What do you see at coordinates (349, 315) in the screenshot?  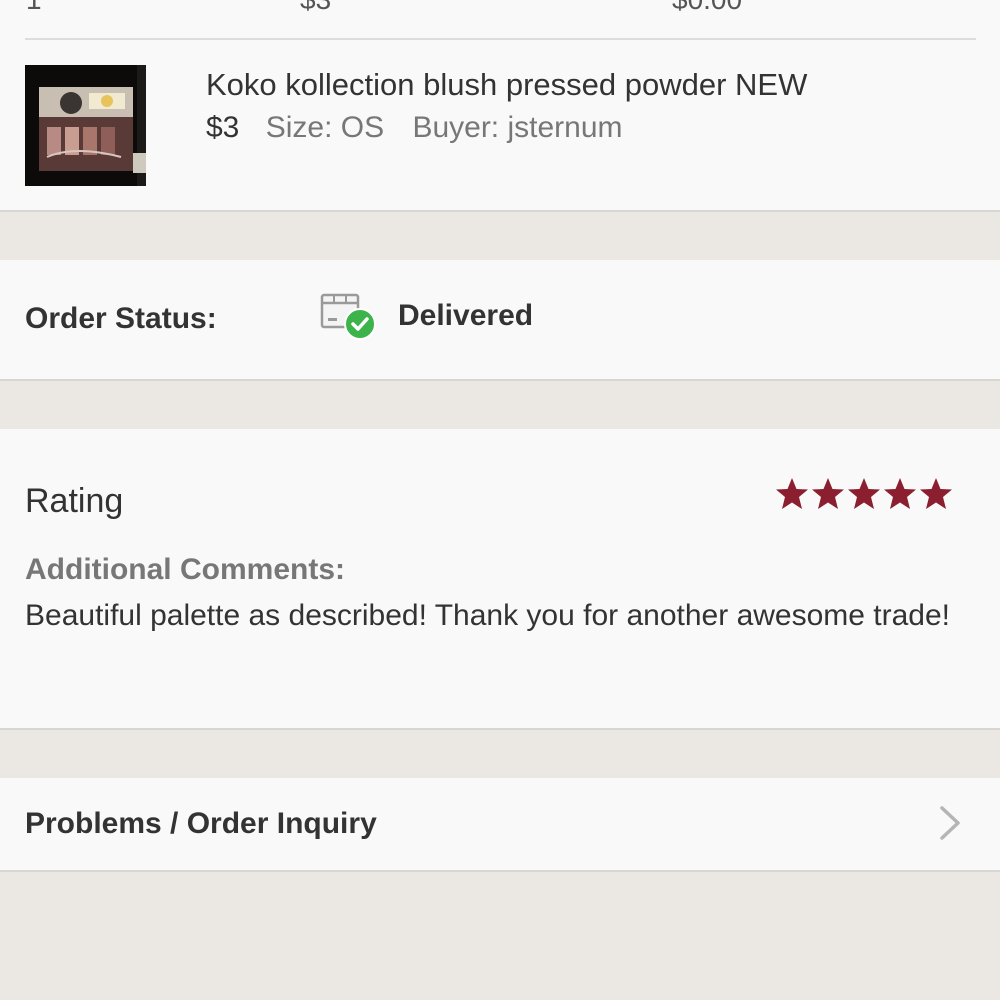 I see `package-delivered-icon` at bounding box center [349, 315].